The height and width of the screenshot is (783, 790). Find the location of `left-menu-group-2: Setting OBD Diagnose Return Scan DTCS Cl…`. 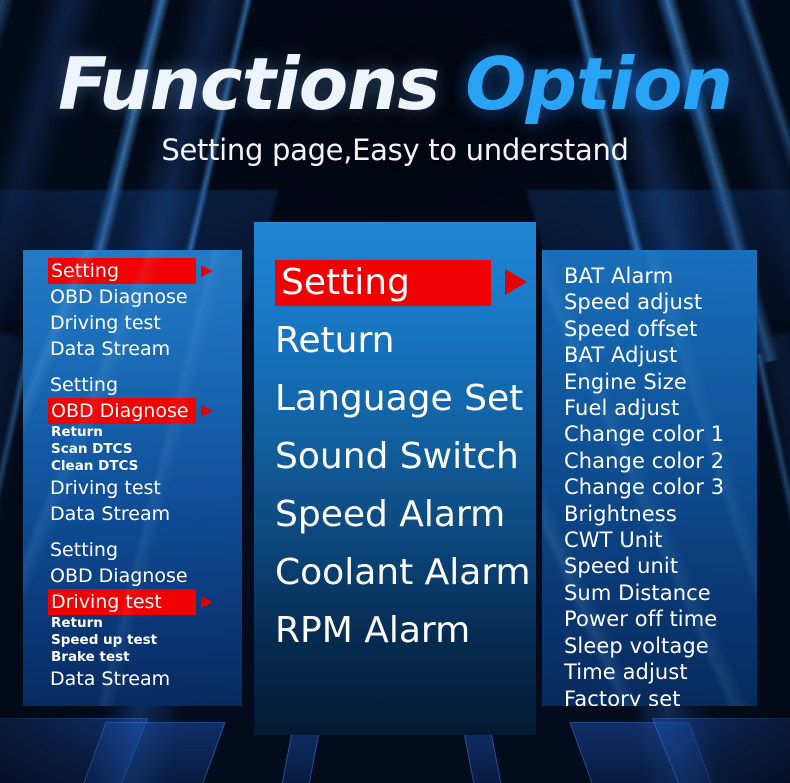

left-menu-group-2: Setting OBD Diagnose Return Scan DTCS Cl… is located at coordinates (145, 449).